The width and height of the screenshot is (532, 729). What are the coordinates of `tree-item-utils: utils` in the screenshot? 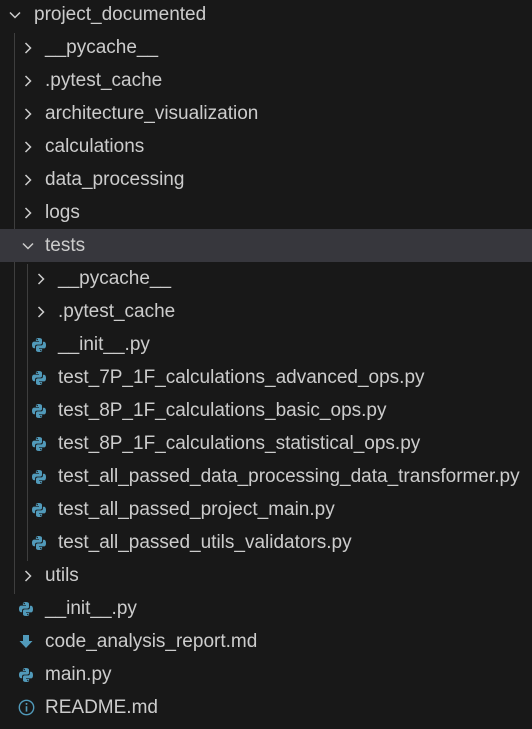 It's located at (266, 575).